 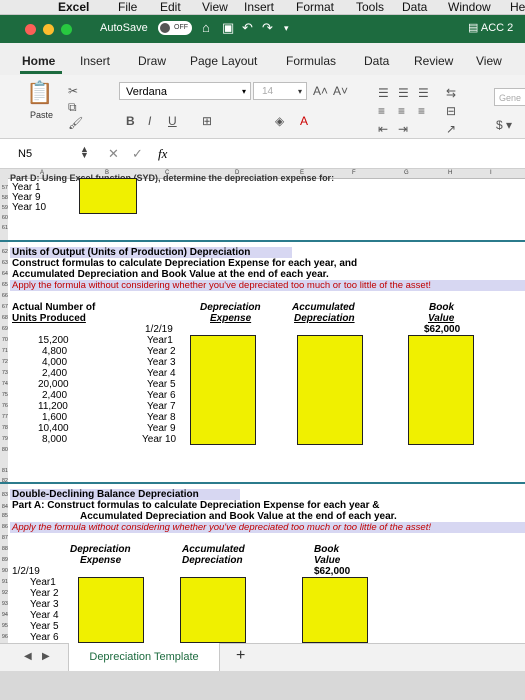 I want to click on row-header: 93, so click(x=4, y=604).